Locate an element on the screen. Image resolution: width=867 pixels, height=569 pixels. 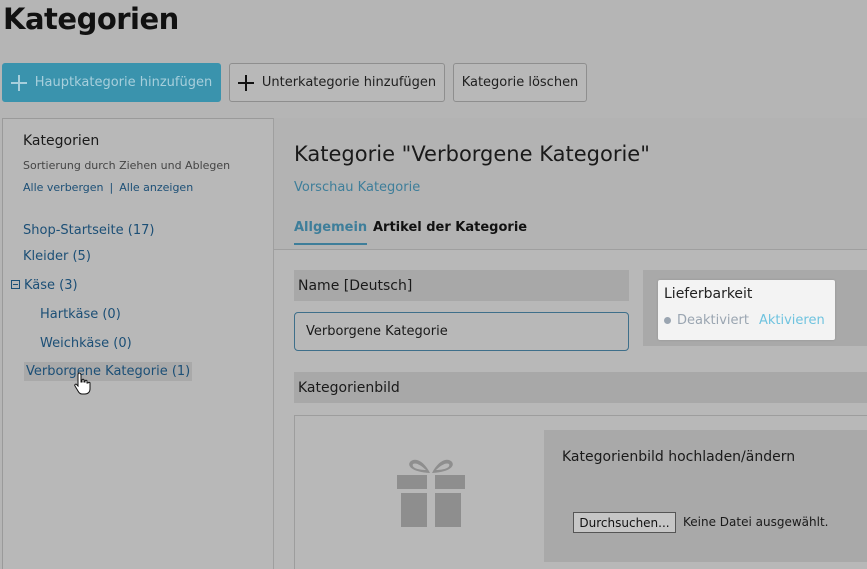
availability-title: Lieferbarkeit is located at coordinates (708, 294).